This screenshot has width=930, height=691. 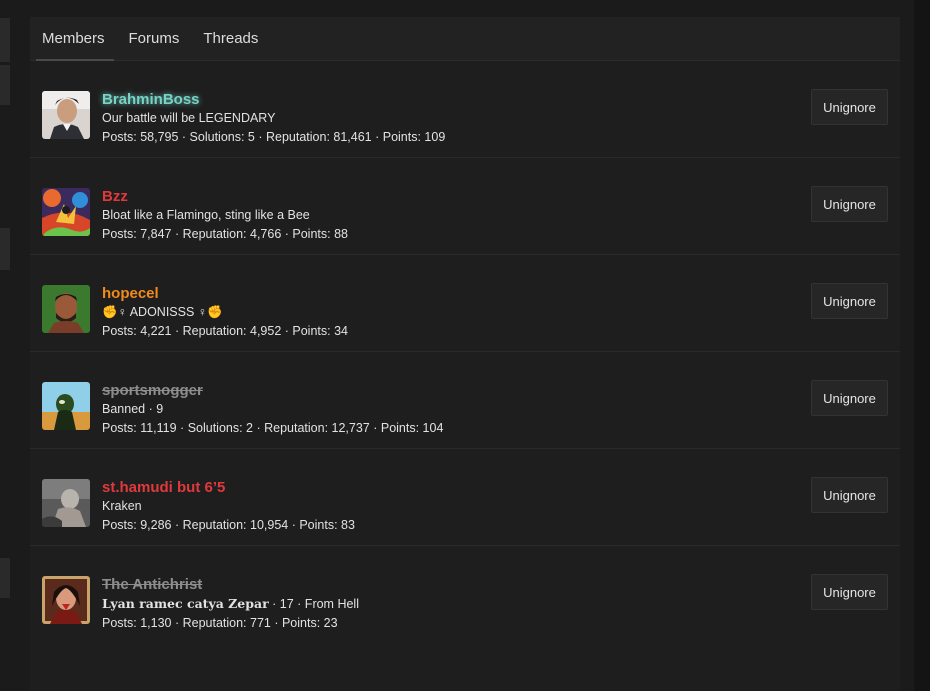 I want to click on member-title: Bloat like a Flamingo, sting like a Bee, so click(x=206, y=215).